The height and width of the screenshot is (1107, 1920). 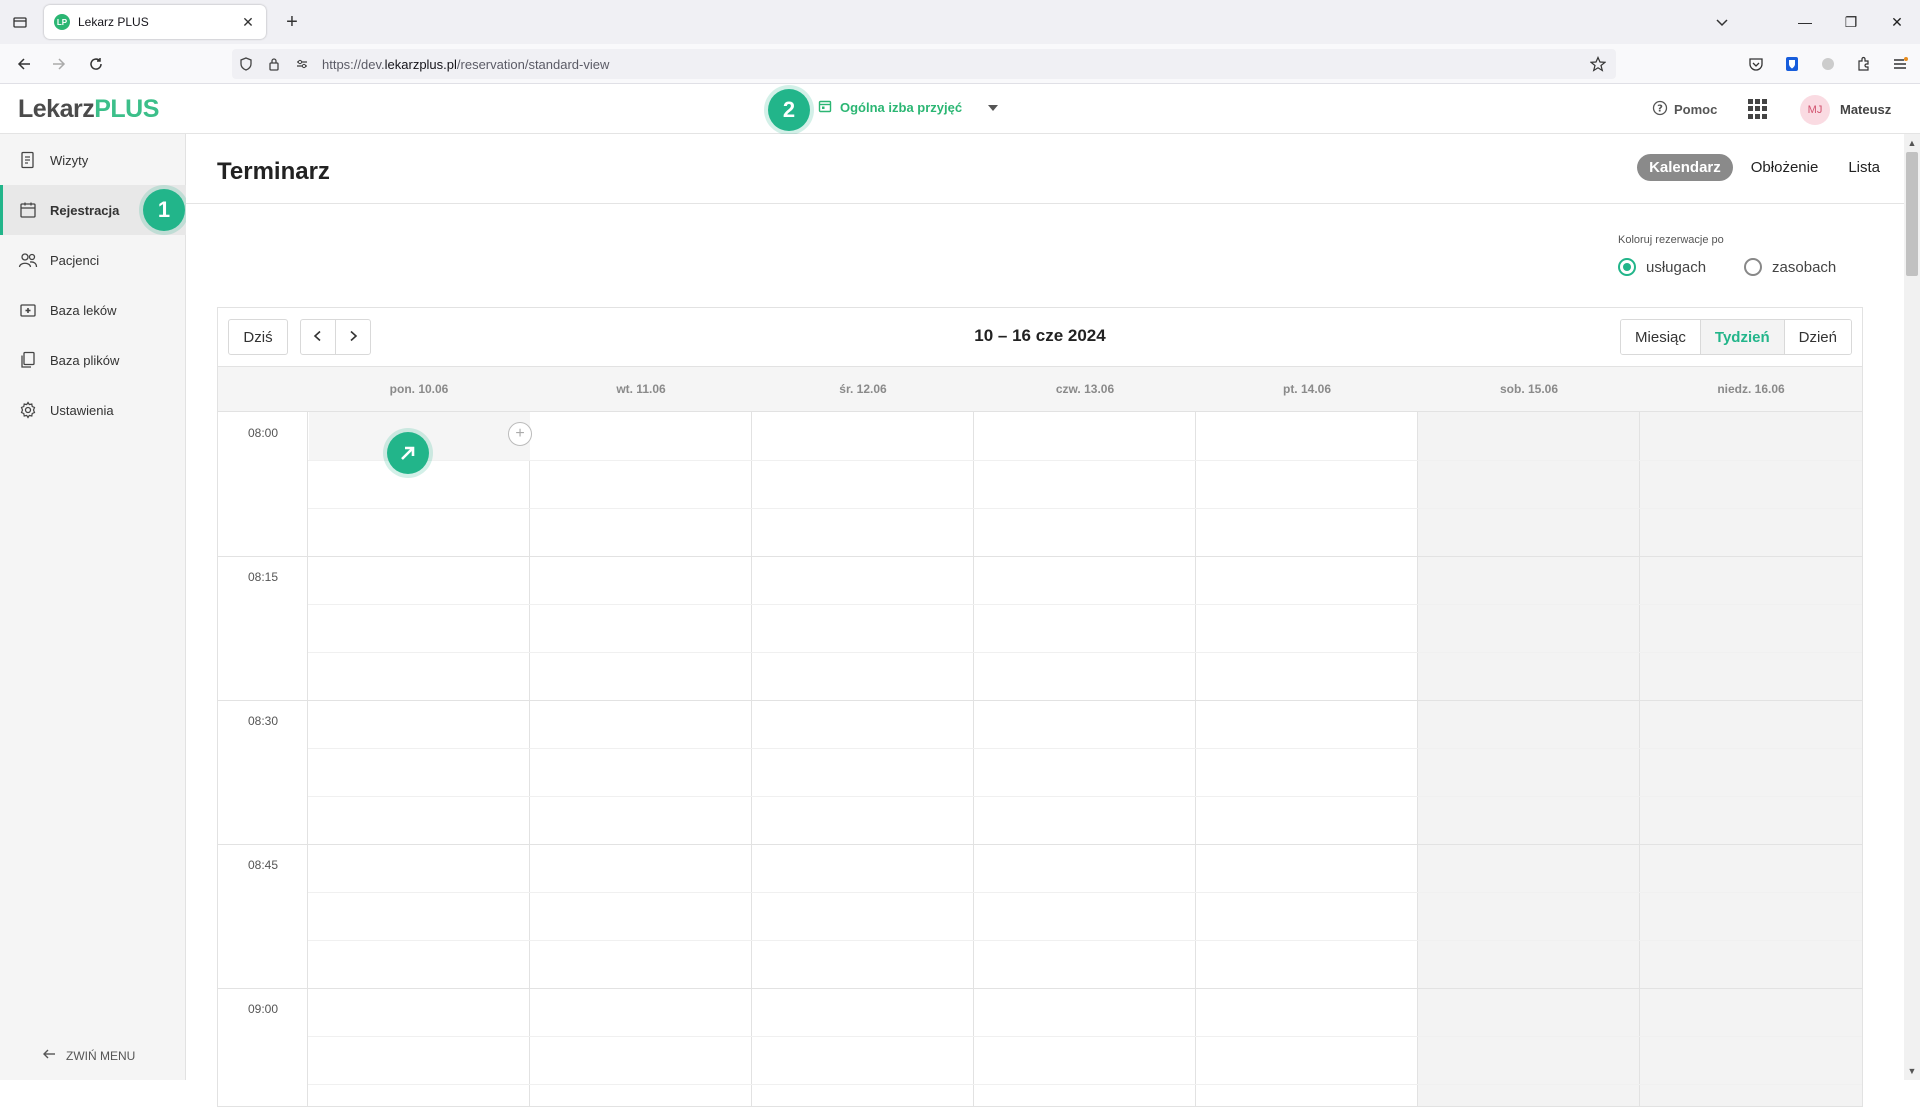 I want to click on people-icon, so click(x=28, y=260).